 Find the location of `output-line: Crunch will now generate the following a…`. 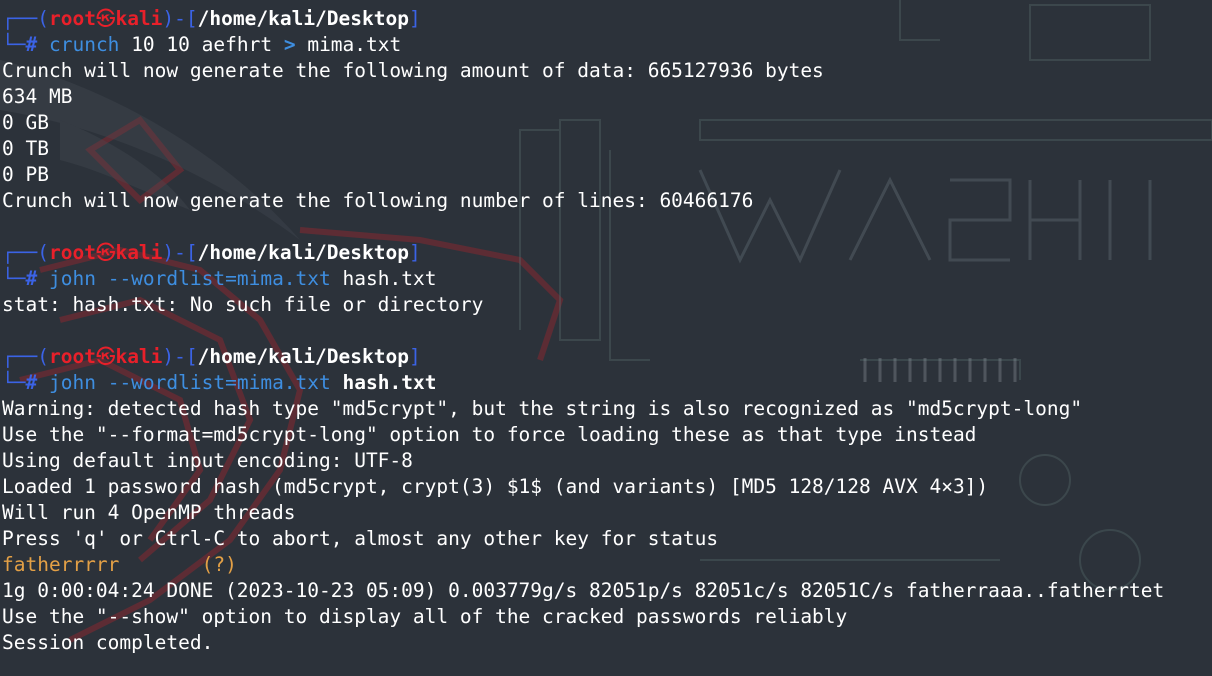

output-line: Crunch will now generate the following a… is located at coordinates (413, 70).